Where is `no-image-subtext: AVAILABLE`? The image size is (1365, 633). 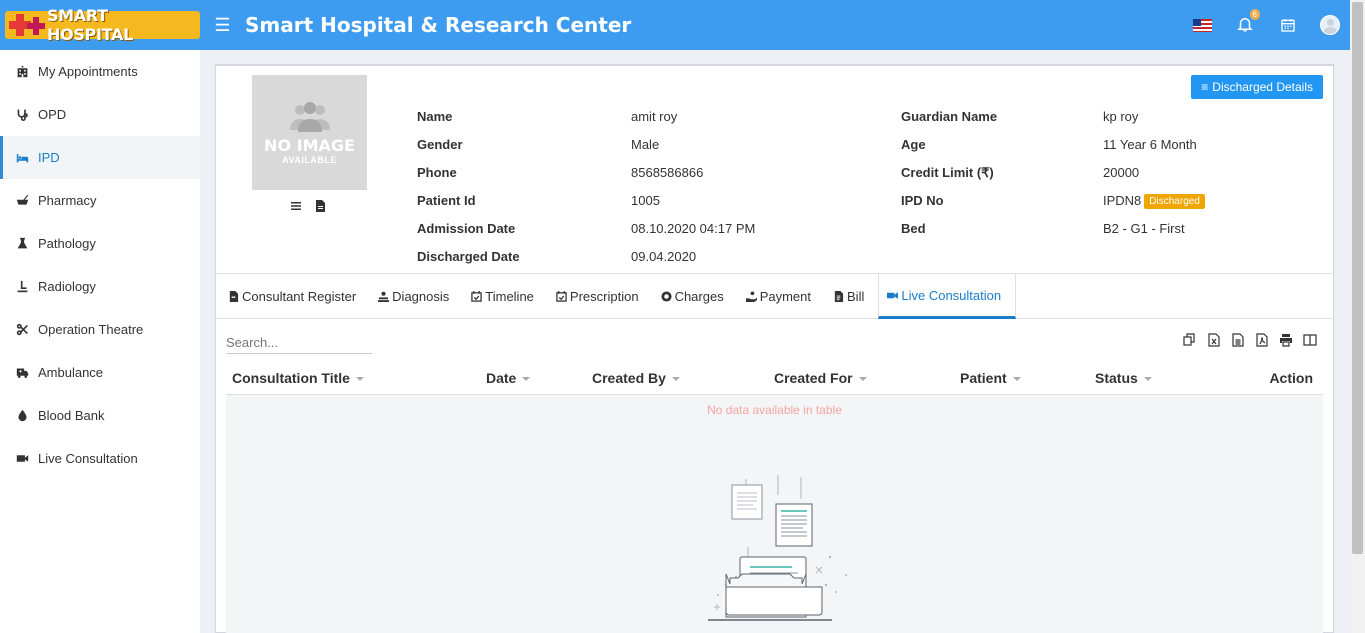 no-image-subtext: AVAILABLE is located at coordinates (309, 160).